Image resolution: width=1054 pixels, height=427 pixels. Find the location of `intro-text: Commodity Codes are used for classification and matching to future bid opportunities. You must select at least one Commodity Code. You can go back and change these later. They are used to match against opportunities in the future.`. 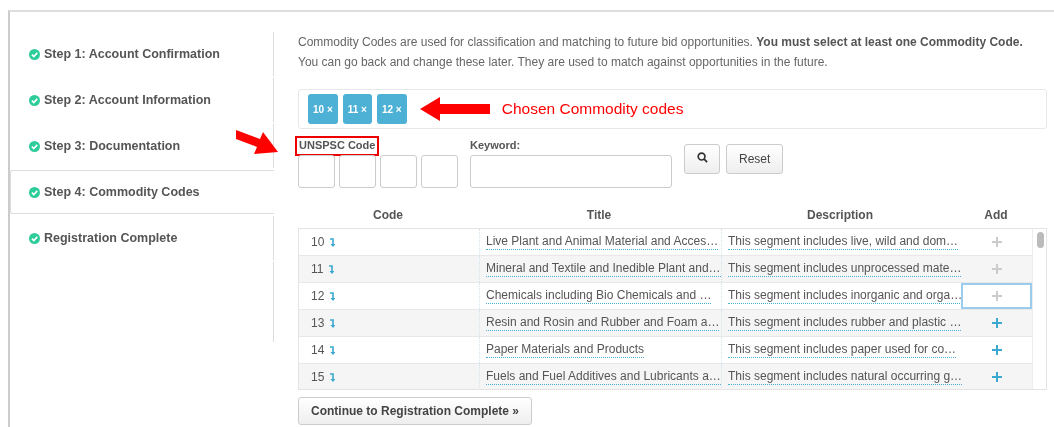

intro-text: Commodity Codes are used for classification and matching to future bid opportunities. You must select at least one Commodity Code. You can go back and change these later. They are used to match against opportunities in the future. is located at coordinates (661, 52).